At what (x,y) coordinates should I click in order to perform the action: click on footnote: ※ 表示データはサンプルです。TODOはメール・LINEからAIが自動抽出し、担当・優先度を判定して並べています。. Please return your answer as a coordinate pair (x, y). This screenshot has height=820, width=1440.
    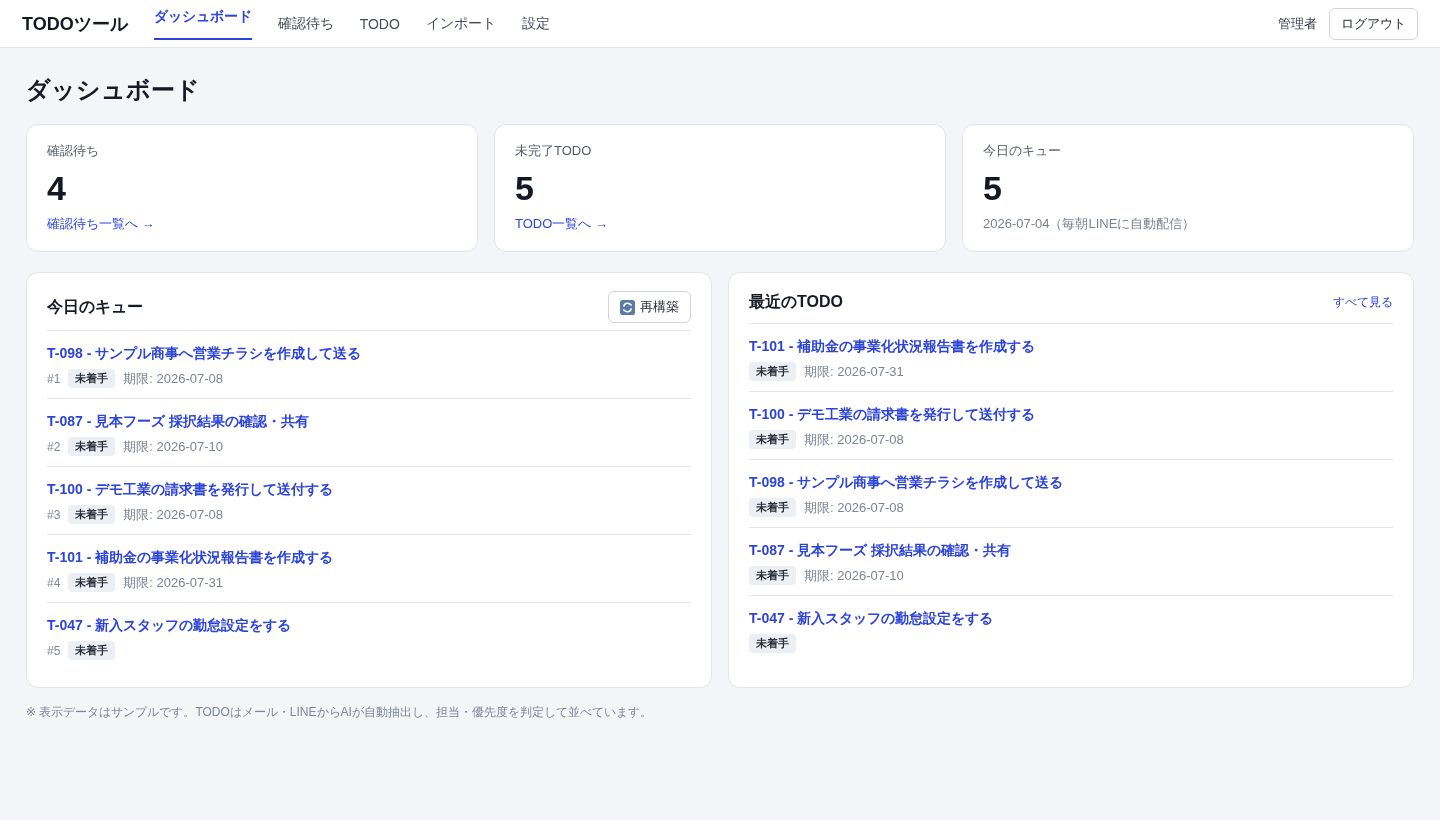
    Looking at the image, I should click on (339, 712).